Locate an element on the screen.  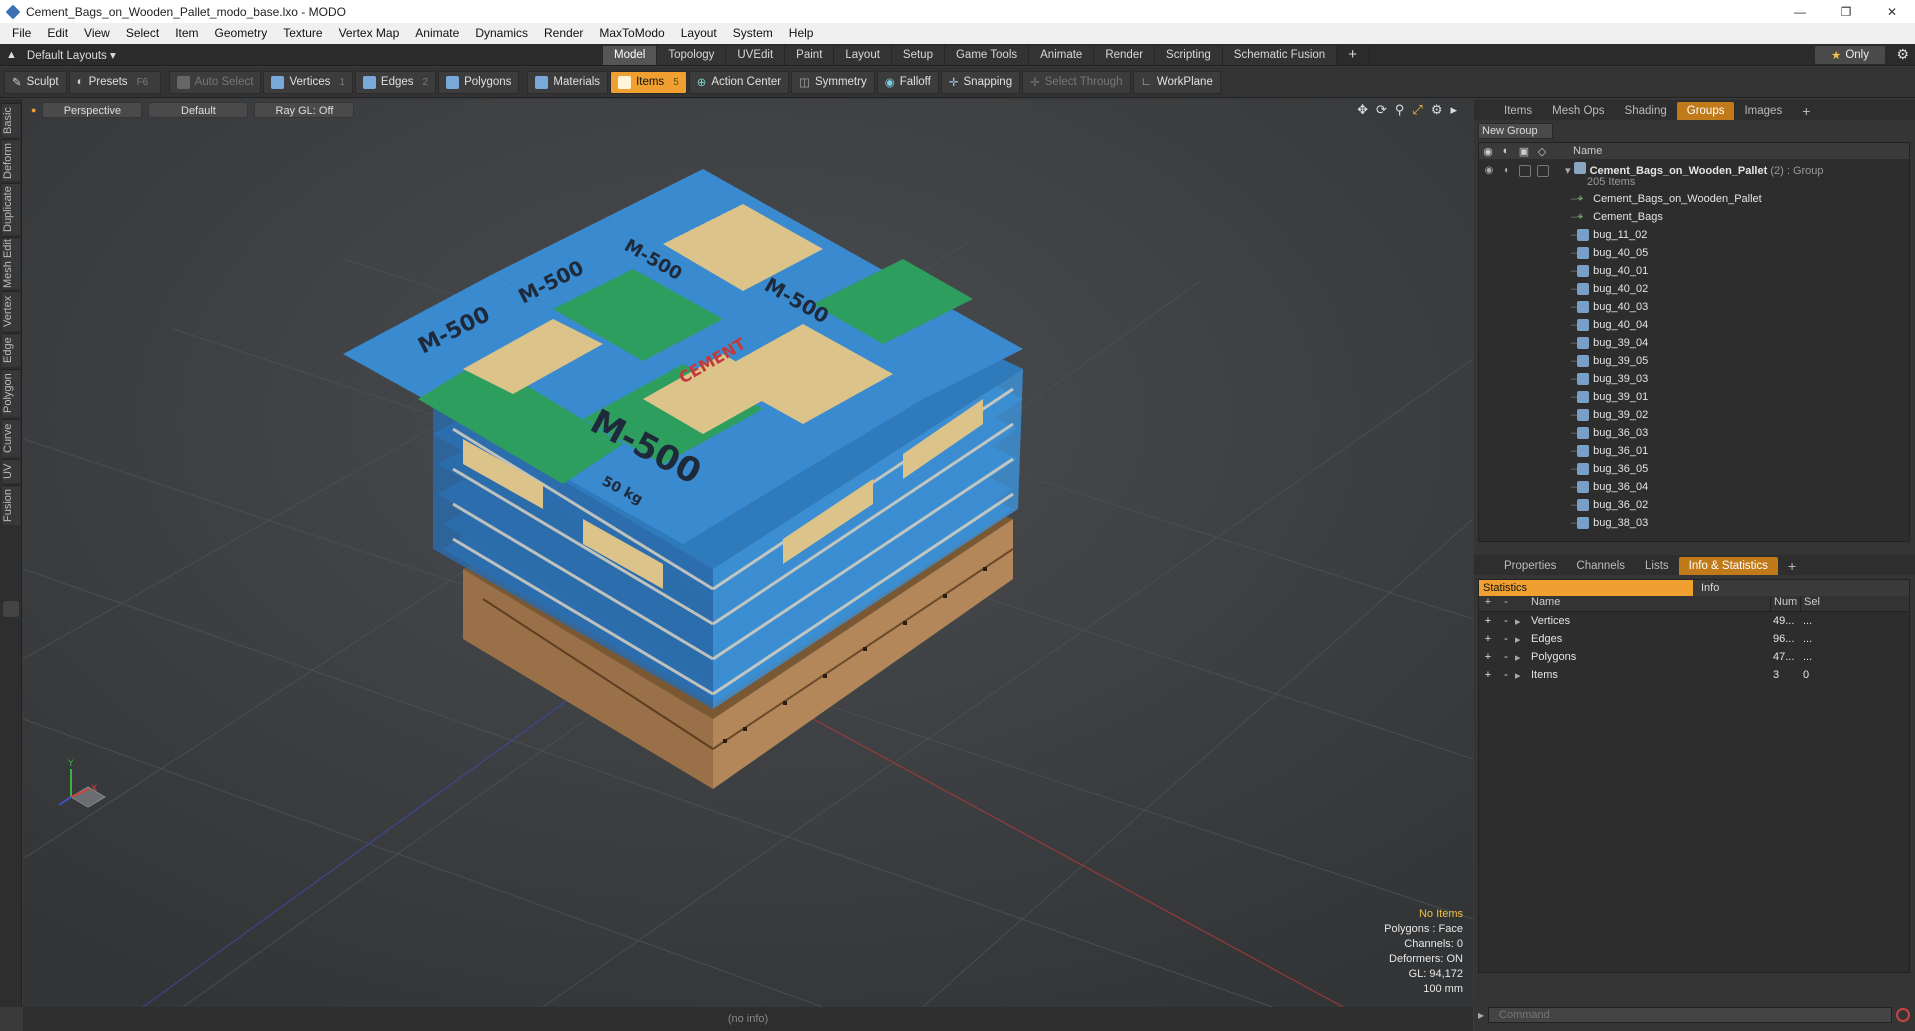
polygons-button: Polygons is located at coordinates (479, 82).